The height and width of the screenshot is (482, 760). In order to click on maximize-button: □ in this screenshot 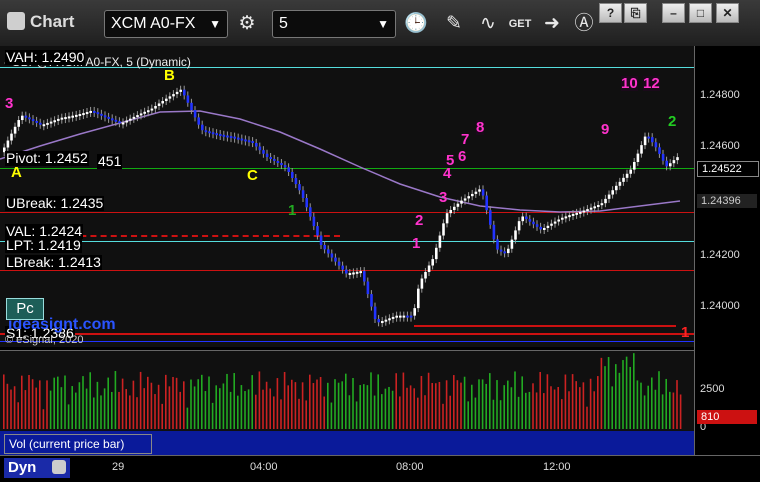, I will do `click(700, 13)`.